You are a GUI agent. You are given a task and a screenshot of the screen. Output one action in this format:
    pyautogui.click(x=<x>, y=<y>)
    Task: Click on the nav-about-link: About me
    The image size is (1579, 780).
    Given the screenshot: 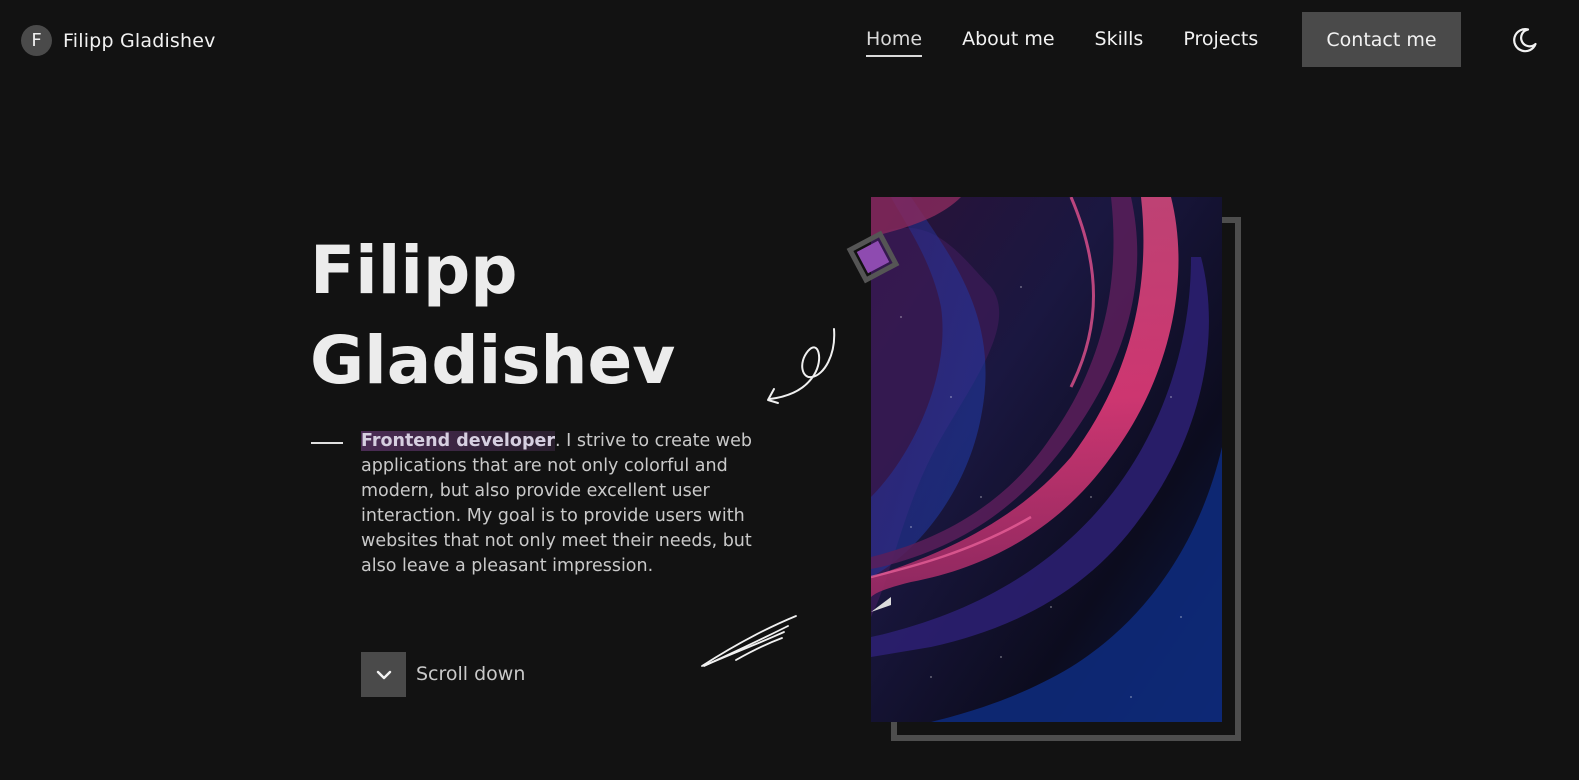 What is the action you would take?
    pyautogui.click(x=1008, y=42)
    